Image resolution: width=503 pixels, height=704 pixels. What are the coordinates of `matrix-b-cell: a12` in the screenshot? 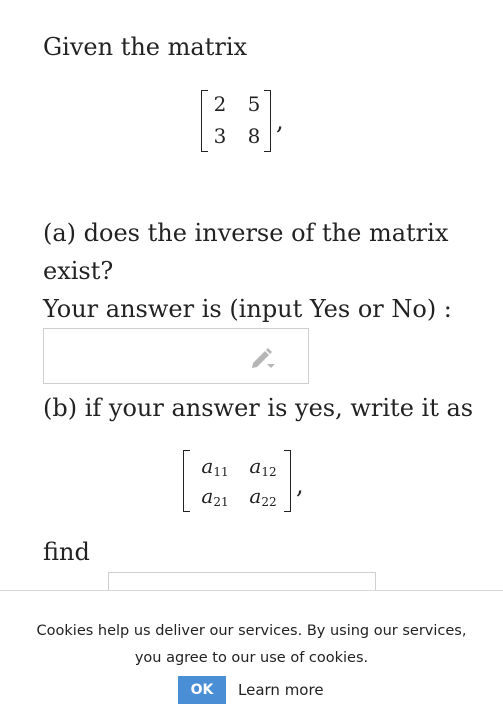 It's located at (263, 466).